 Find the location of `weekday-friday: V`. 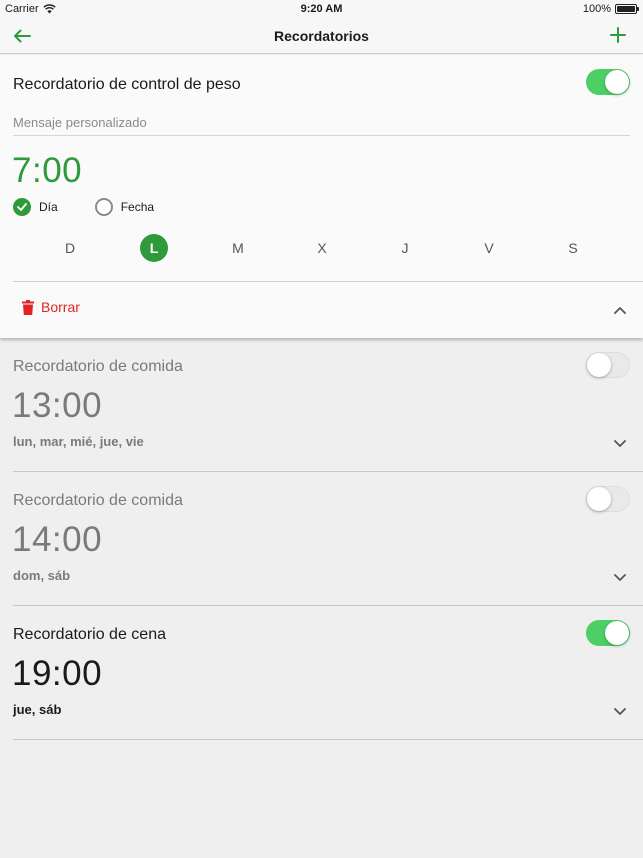

weekday-friday: V is located at coordinates (489, 248).